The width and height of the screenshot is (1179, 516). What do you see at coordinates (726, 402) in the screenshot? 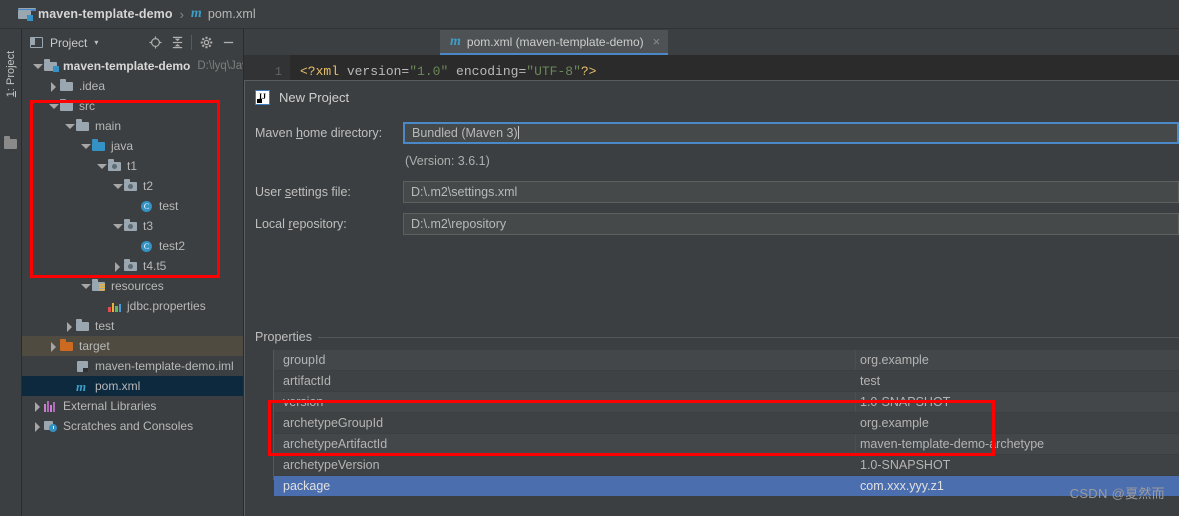
I see `property-row-version: version 1.0-SNAPSHOT` at bounding box center [726, 402].